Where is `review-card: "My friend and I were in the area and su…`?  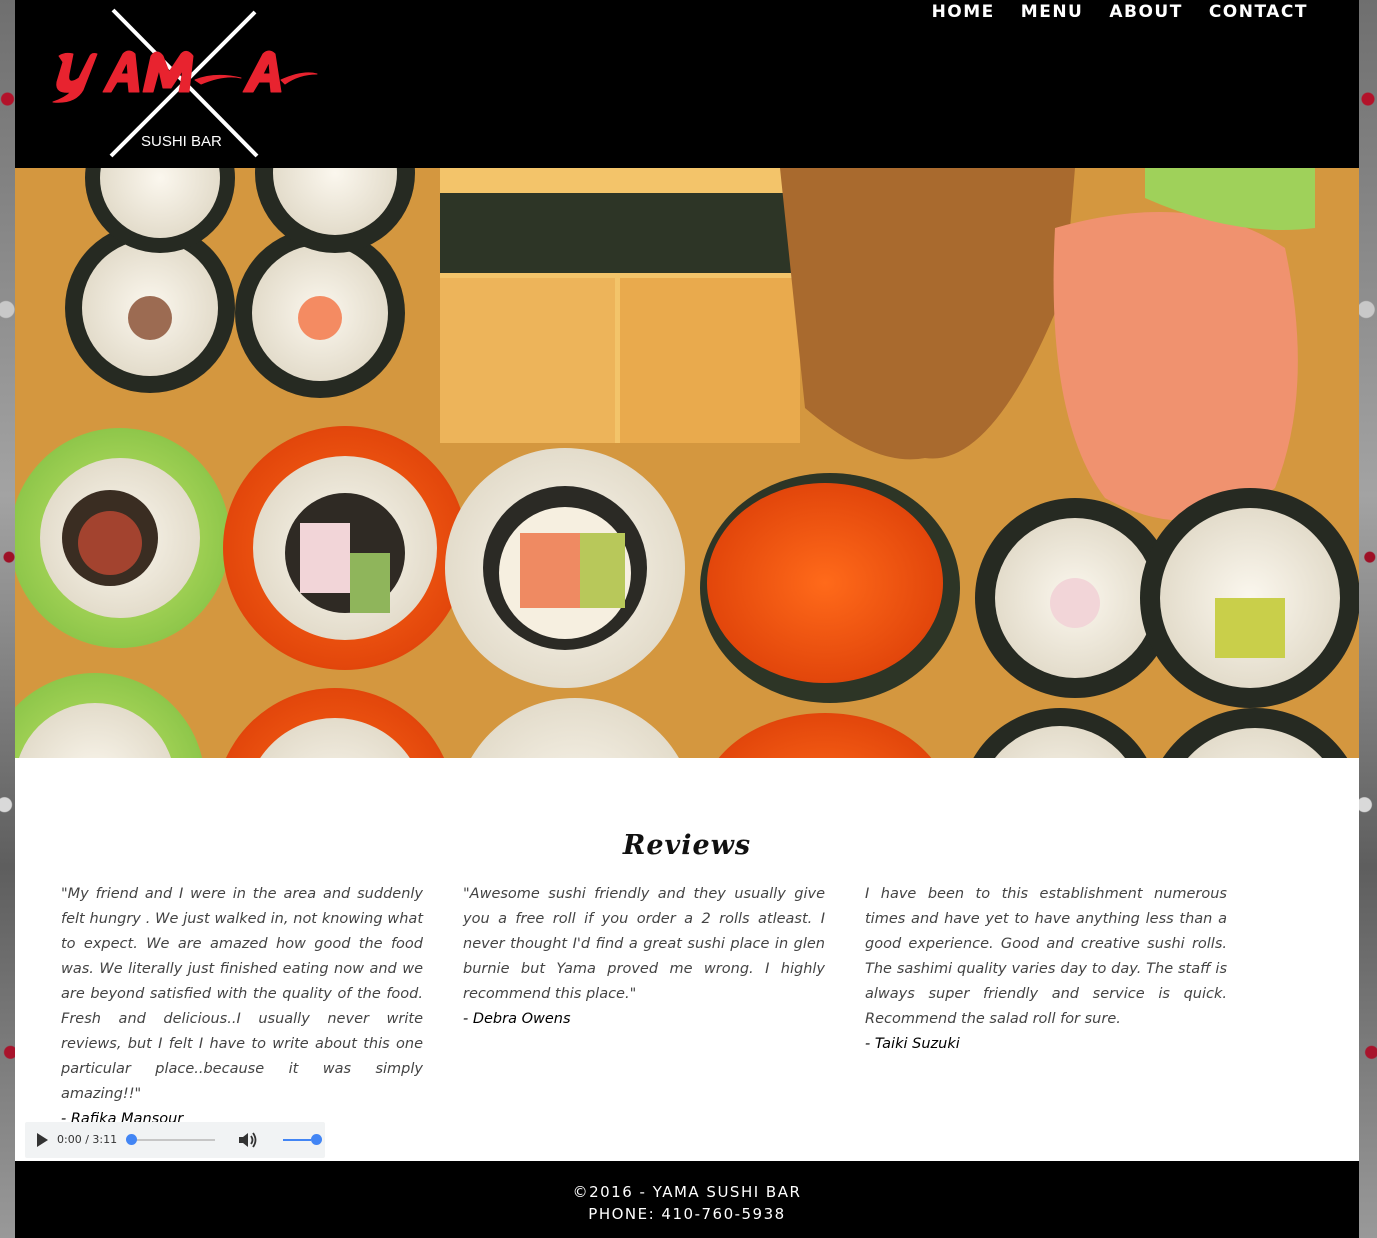 review-card: "My friend and I were in the area and su… is located at coordinates (242, 1007).